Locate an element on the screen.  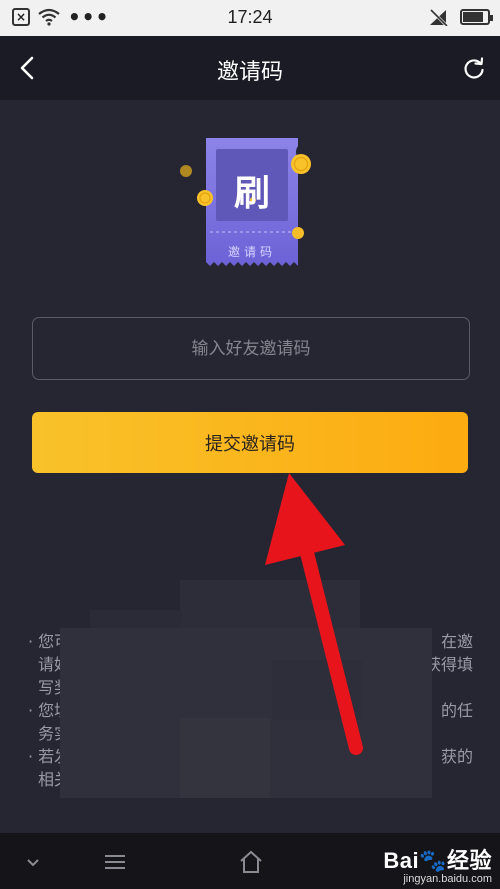
status-time: 17:24 is located at coordinates (250, 17).